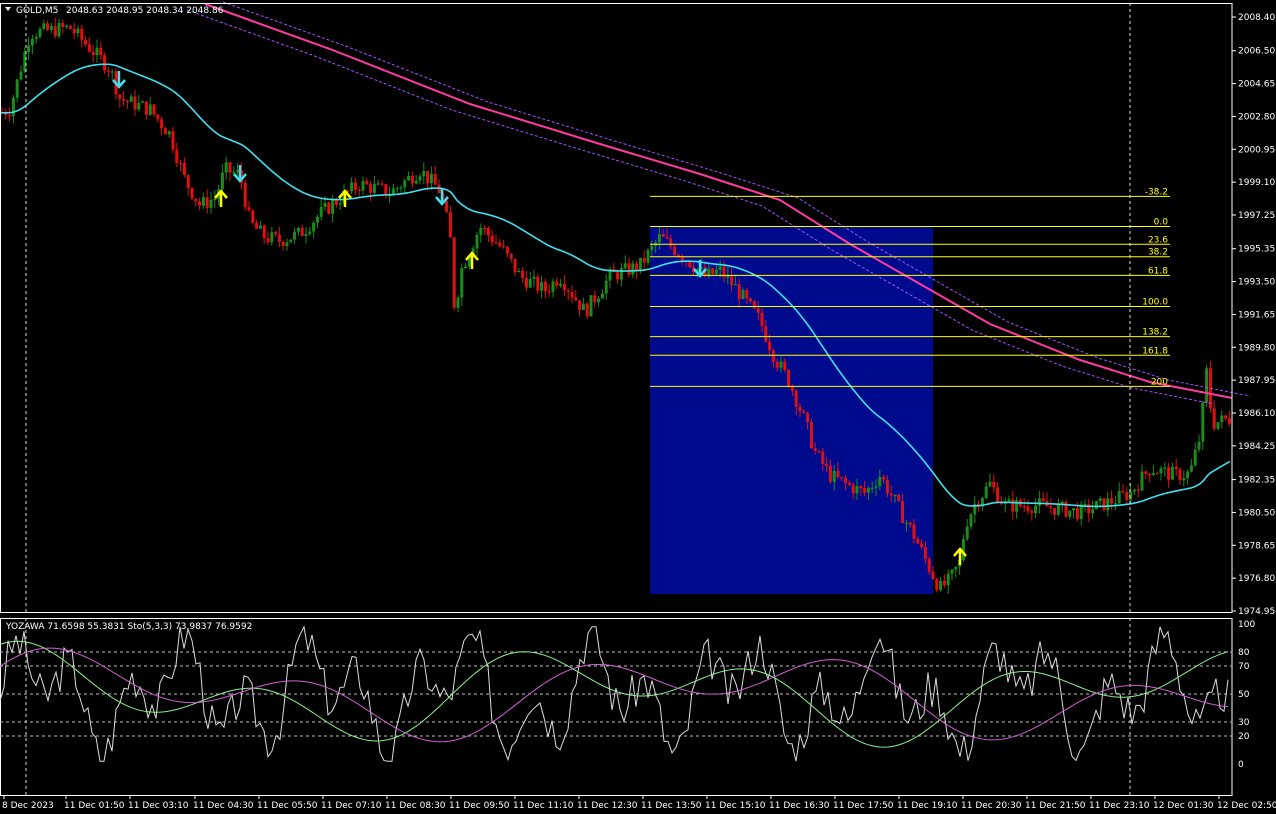  What do you see at coordinates (1256, 546) in the screenshot?
I see `price-label: 1978.65` at bounding box center [1256, 546].